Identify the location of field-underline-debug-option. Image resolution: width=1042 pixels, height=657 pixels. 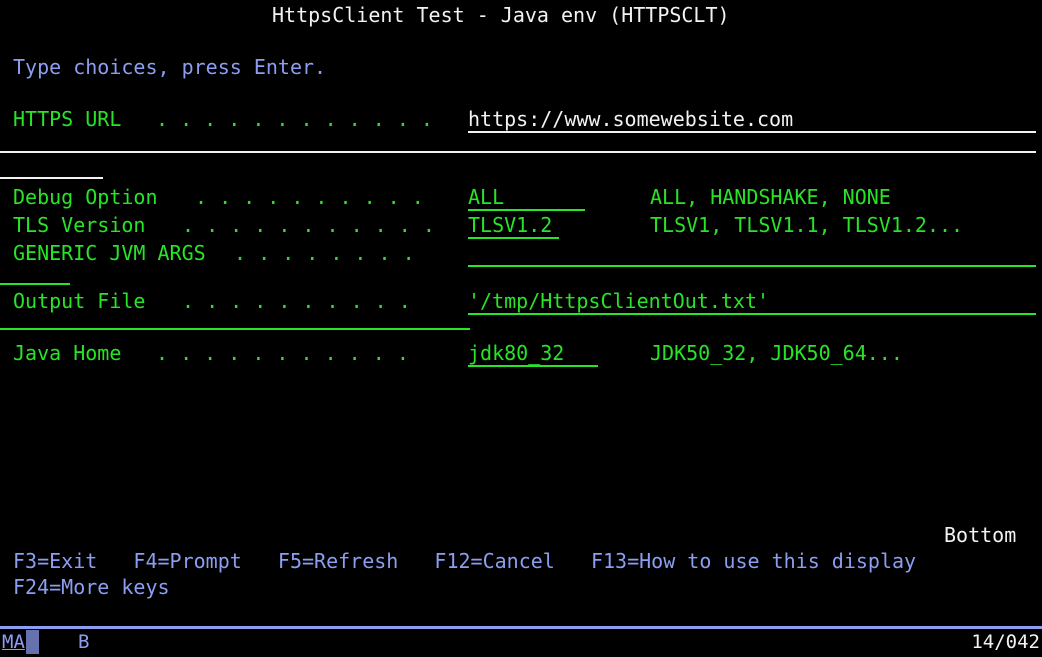
(526, 210).